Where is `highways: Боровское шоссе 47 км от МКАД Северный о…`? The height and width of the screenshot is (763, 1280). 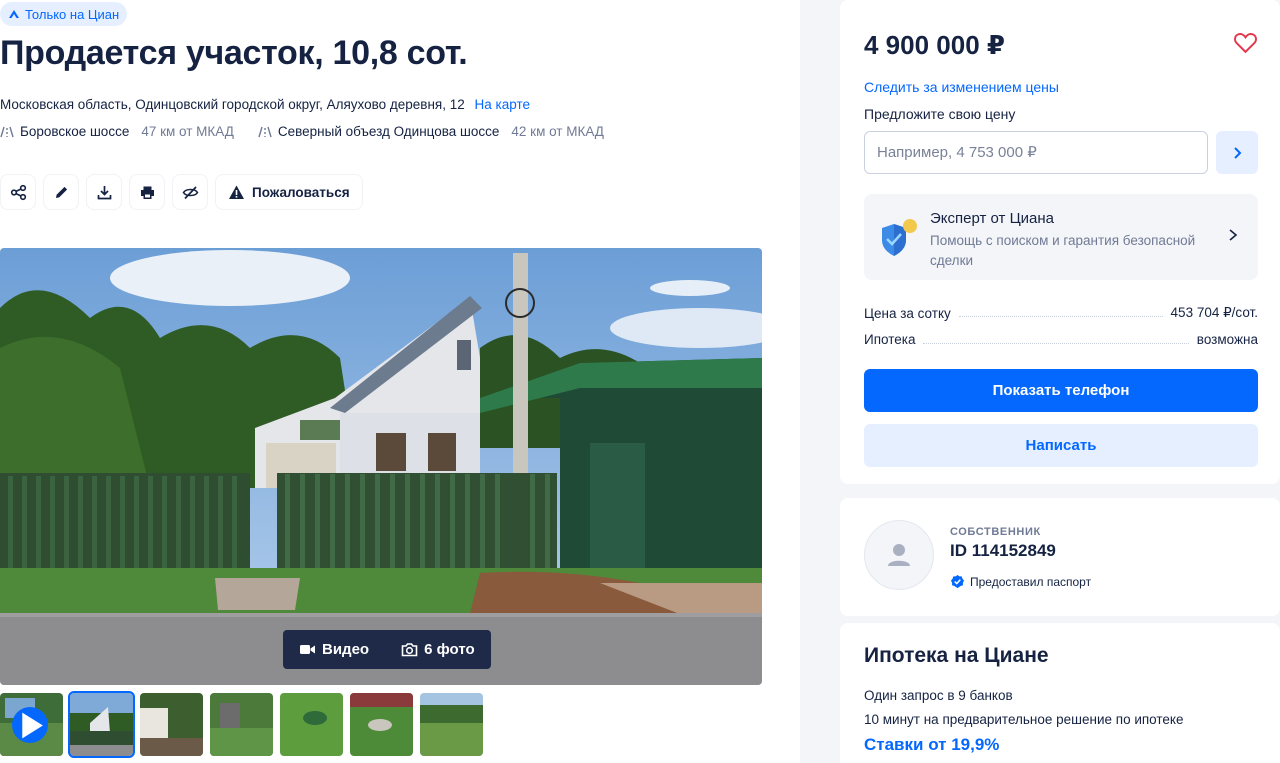 highways: Боровское шоссе 47 км от МКАД Северный о… is located at coordinates (302, 131).